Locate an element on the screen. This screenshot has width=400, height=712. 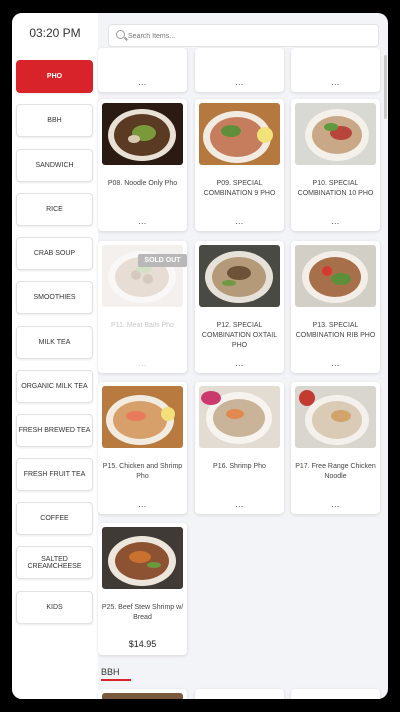
category-pho: PHO is located at coordinates (54, 76).